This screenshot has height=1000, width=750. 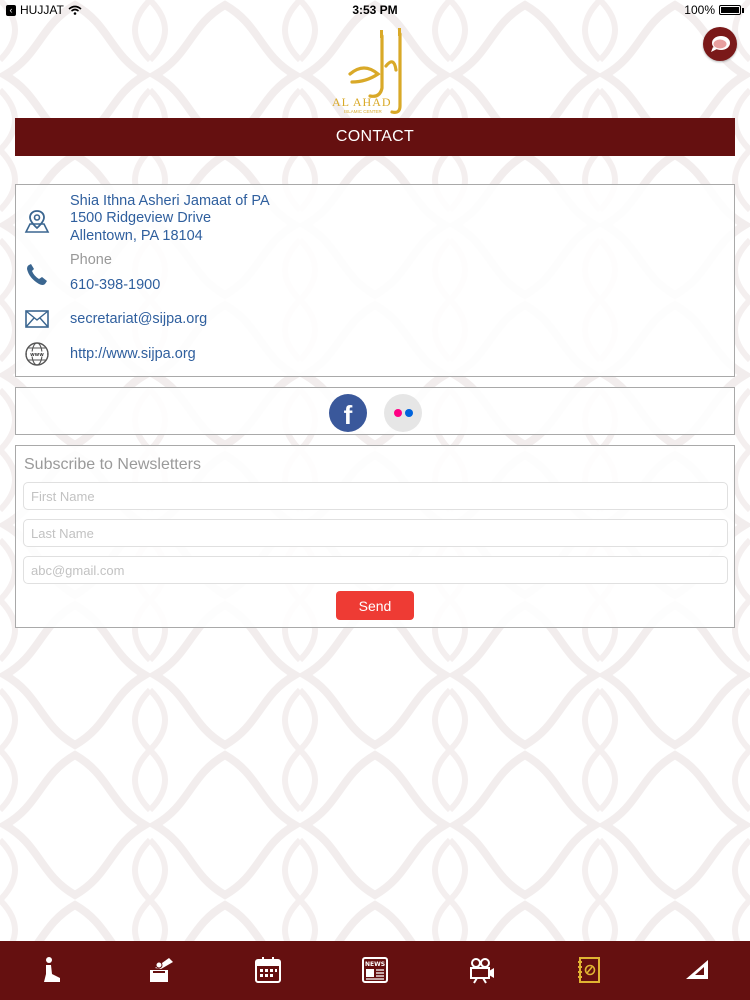 I want to click on phone-label: Phone, so click(x=91, y=260).